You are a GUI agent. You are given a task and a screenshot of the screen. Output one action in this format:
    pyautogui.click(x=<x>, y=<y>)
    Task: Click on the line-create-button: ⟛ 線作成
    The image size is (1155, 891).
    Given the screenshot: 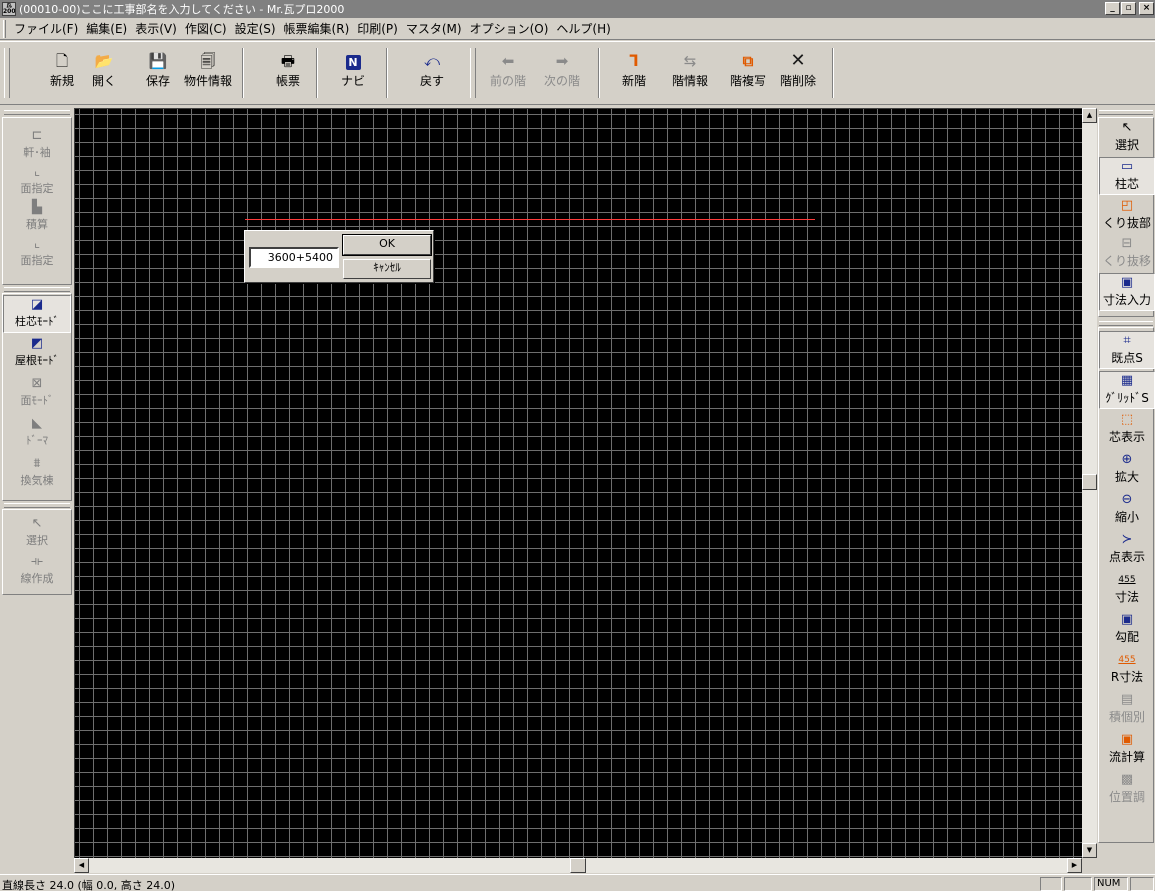 What is the action you would take?
    pyautogui.click(x=37, y=572)
    